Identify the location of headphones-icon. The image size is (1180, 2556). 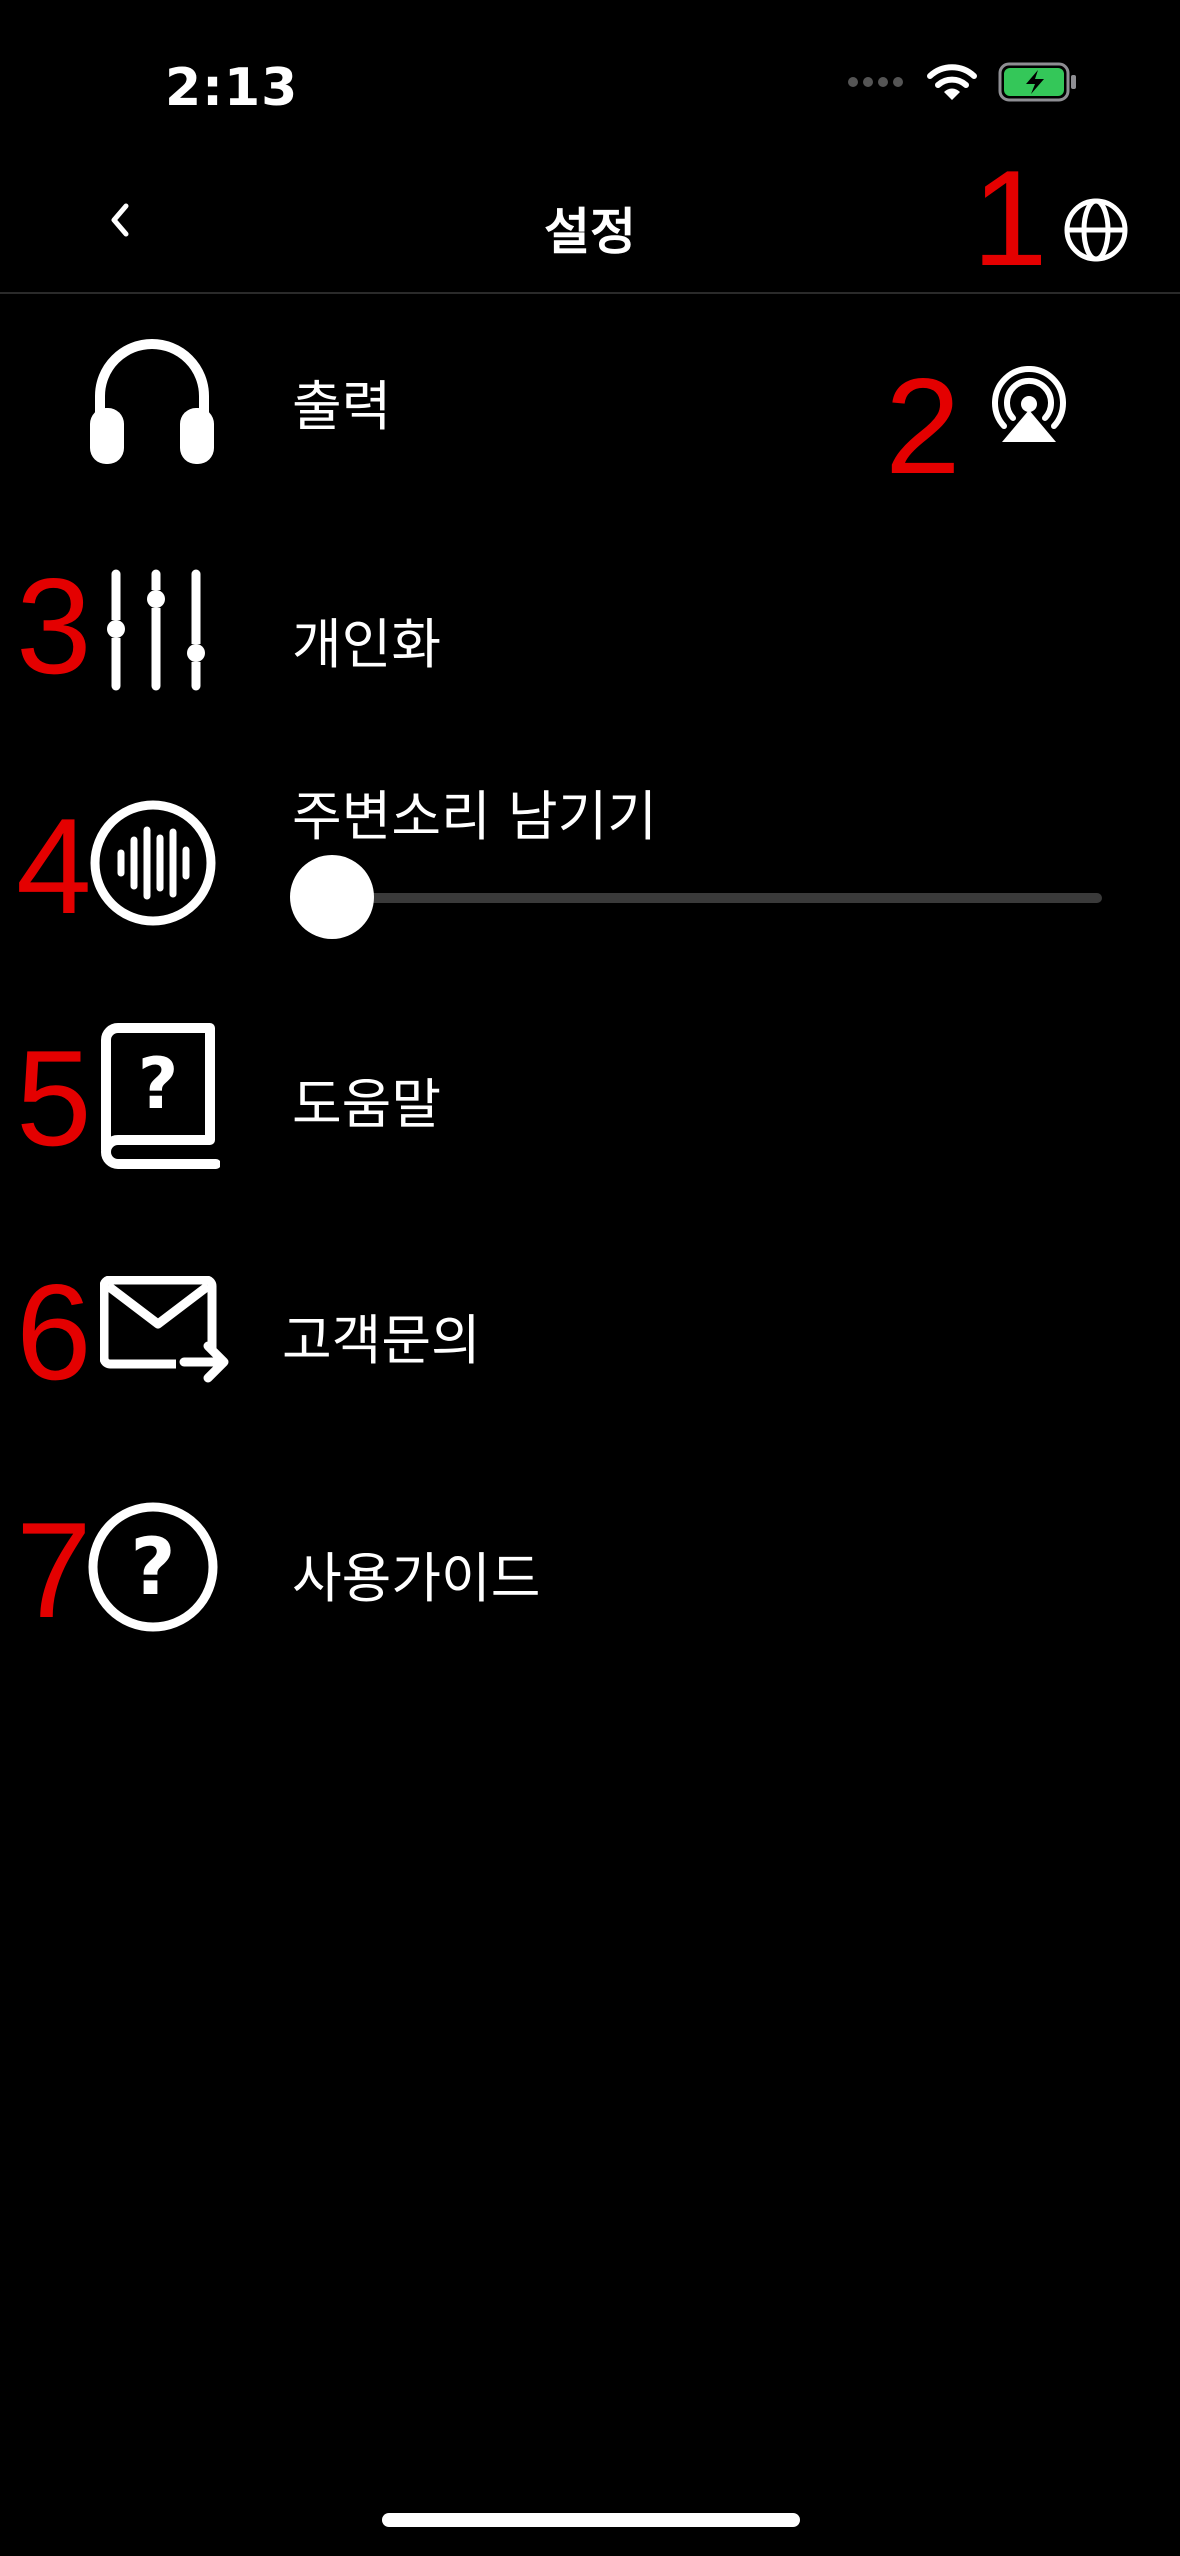
(152, 401).